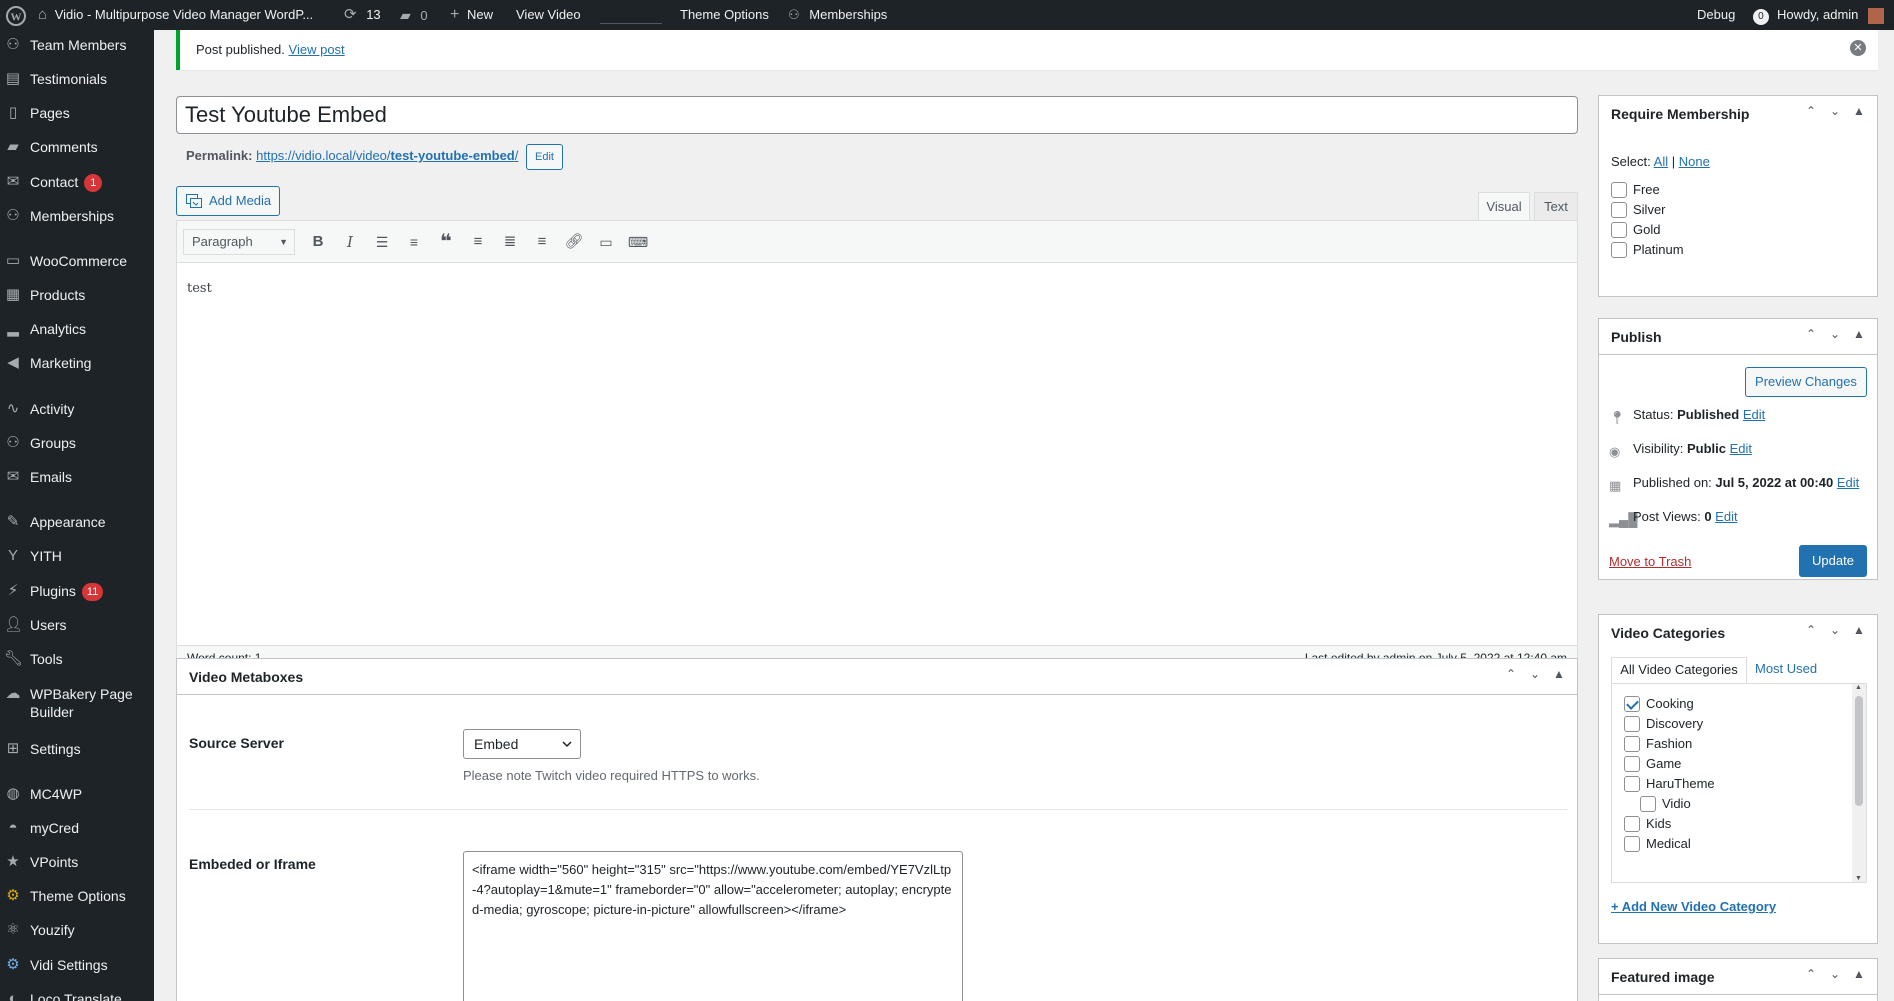 The height and width of the screenshot is (1001, 1894). What do you see at coordinates (877, 242) in the screenshot?
I see `editor-toolbar: Paragraph ▼ B I ☰ ≡ ❝ ≡ ≣ ≡ 🔗︎ ▭ ⌨` at bounding box center [877, 242].